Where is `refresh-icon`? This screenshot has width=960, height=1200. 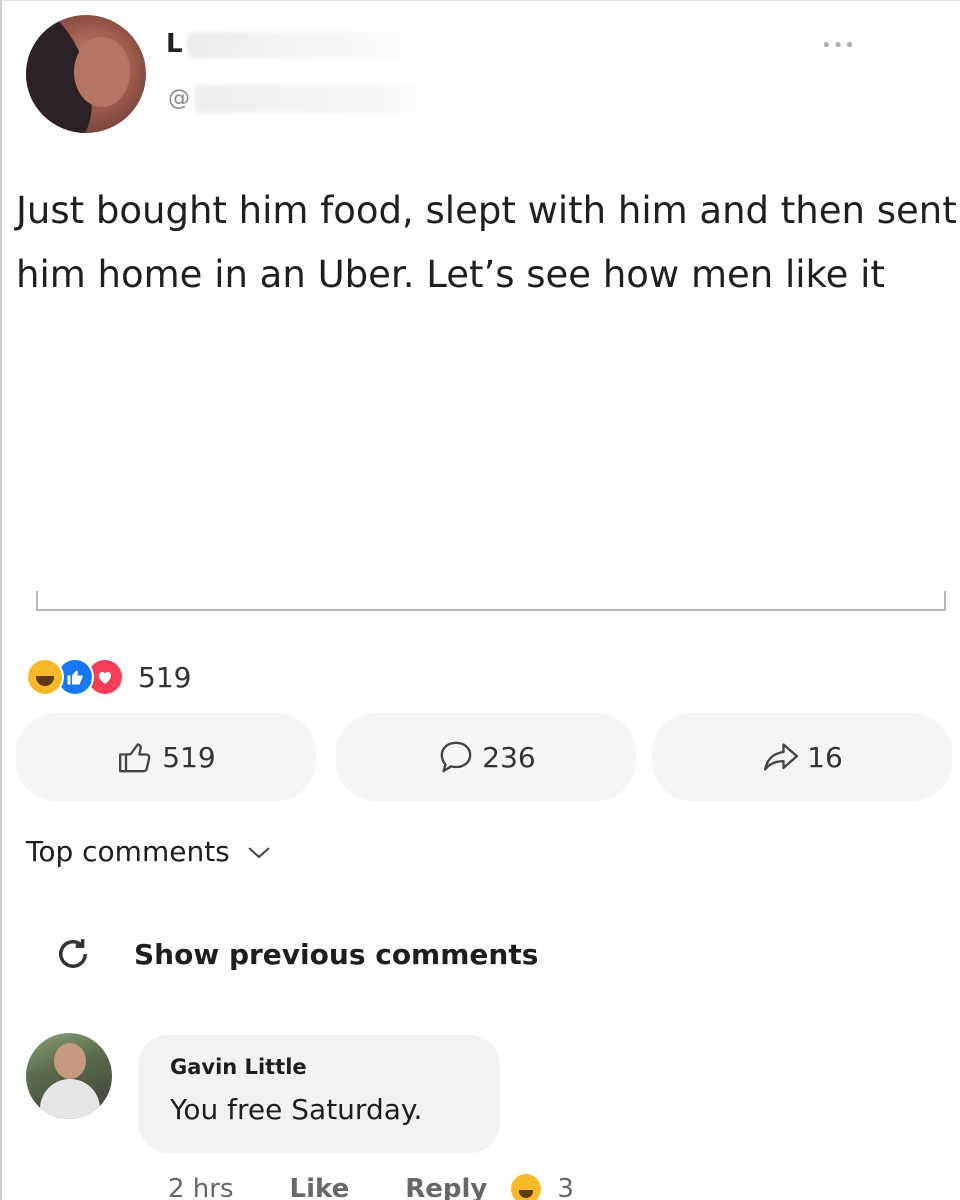
refresh-icon is located at coordinates (73, 953).